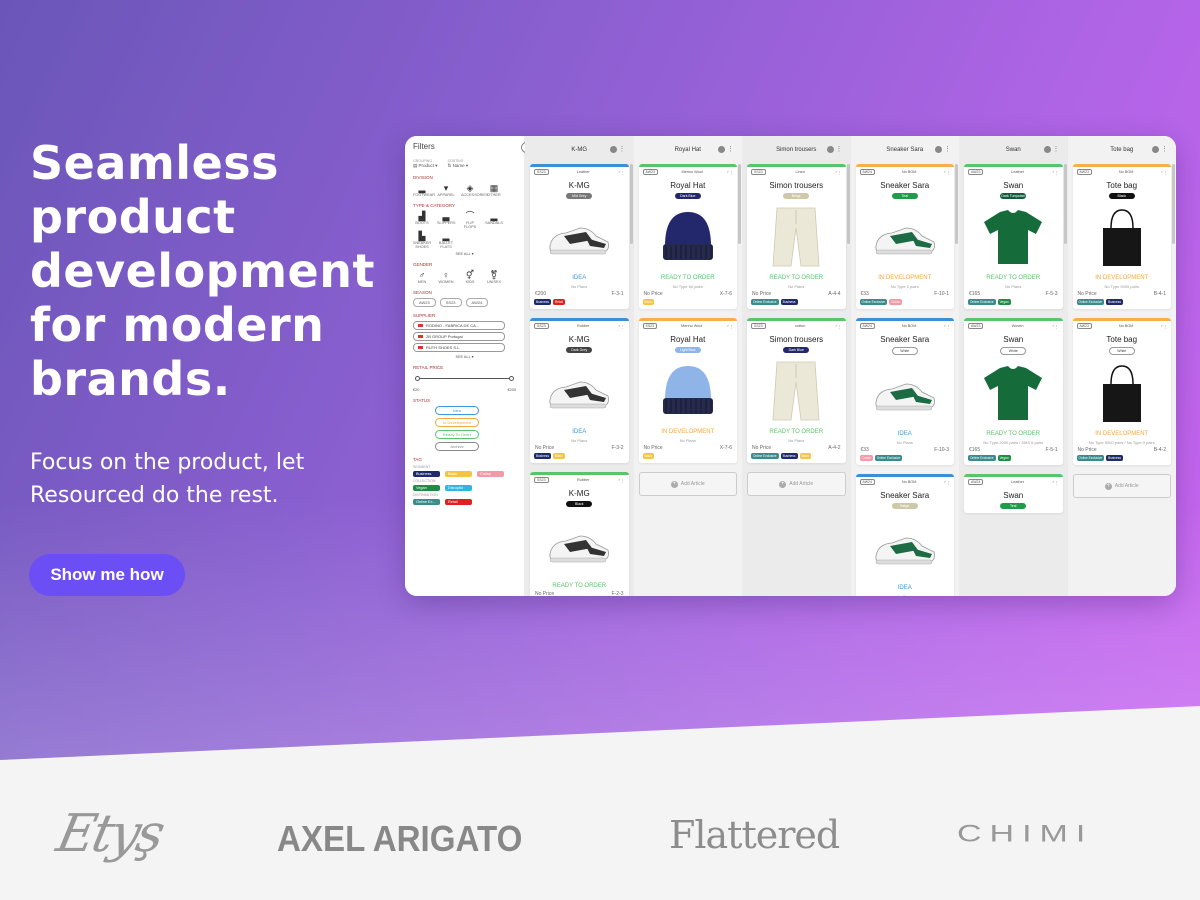 The width and height of the screenshot is (1200, 900). Describe the element at coordinates (1013, 449) in the screenshot. I see `price-row: €165 F-5-1` at that location.